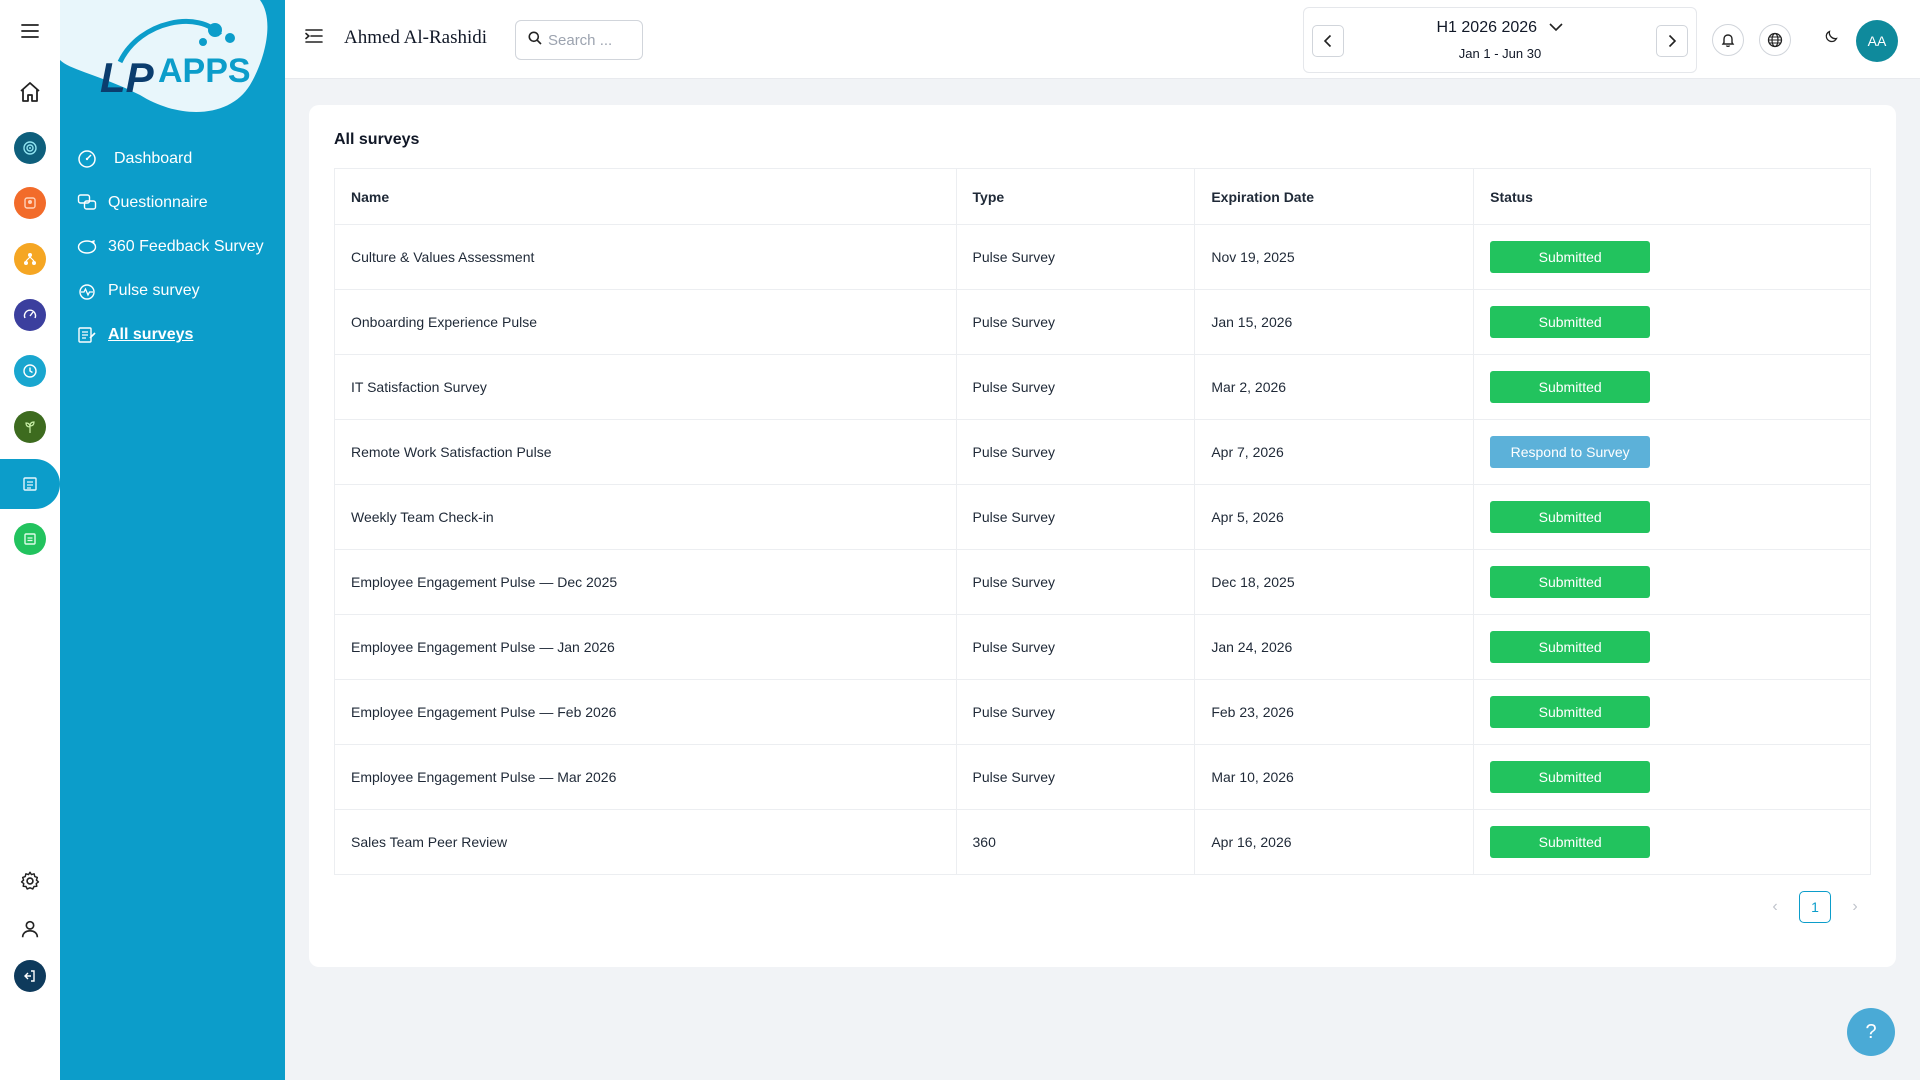  I want to click on target-app-icon, so click(30, 148).